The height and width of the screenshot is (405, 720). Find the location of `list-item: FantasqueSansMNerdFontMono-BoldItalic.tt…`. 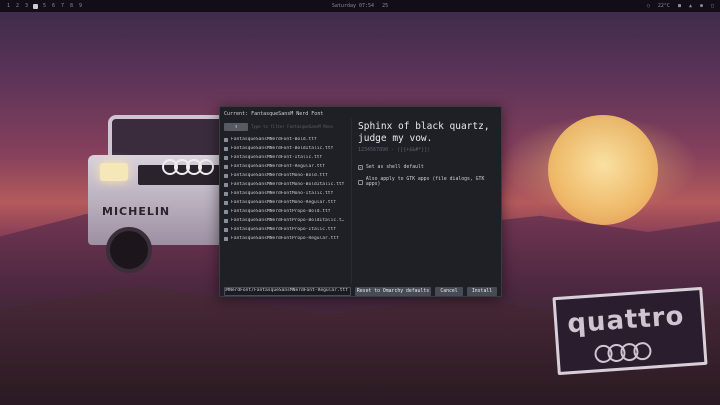

list-item: FantasqueSansMNerdFontMono-BoldItalic.tt… is located at coordinates (287, 184).